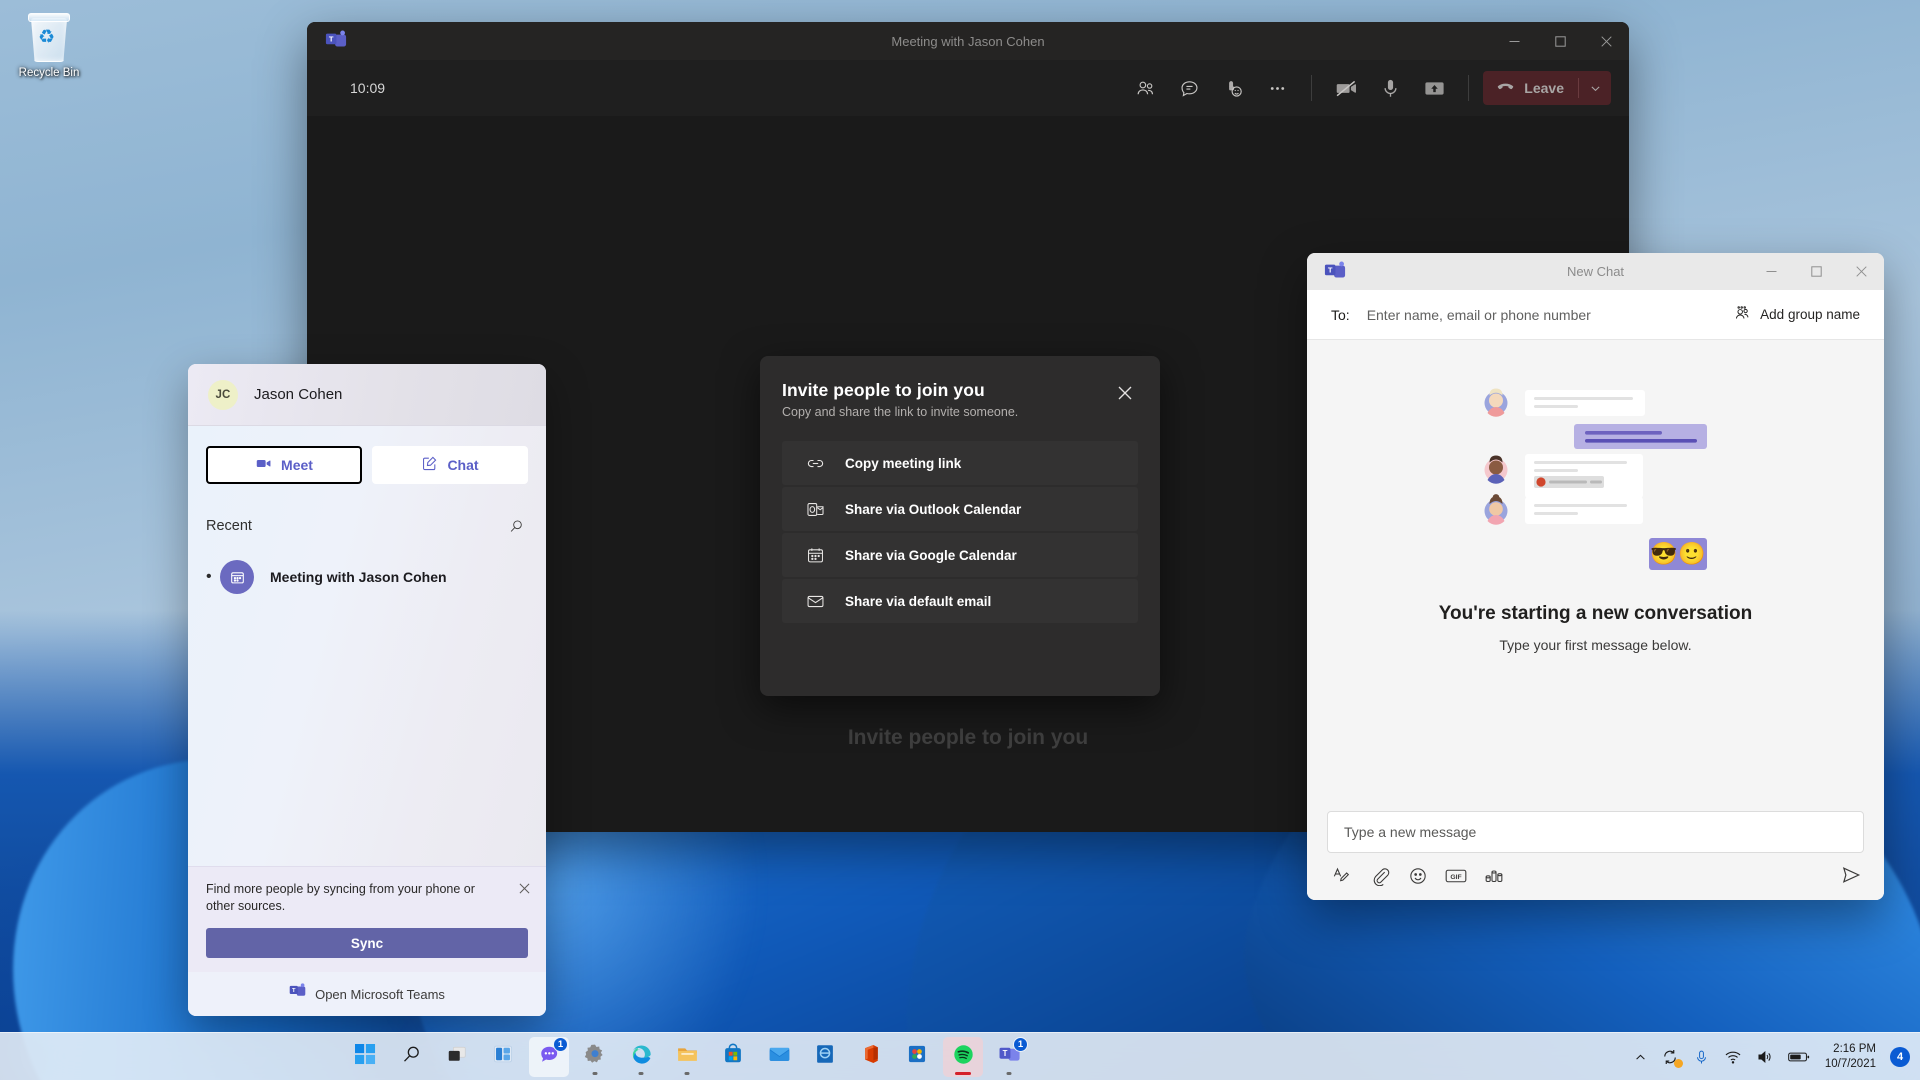 This screenshot has width=1920, height=1081. What do you see at coordinates (450, 465) in the screenshot?
I see `chat-button: Chat` at bounding box center [450, 465].